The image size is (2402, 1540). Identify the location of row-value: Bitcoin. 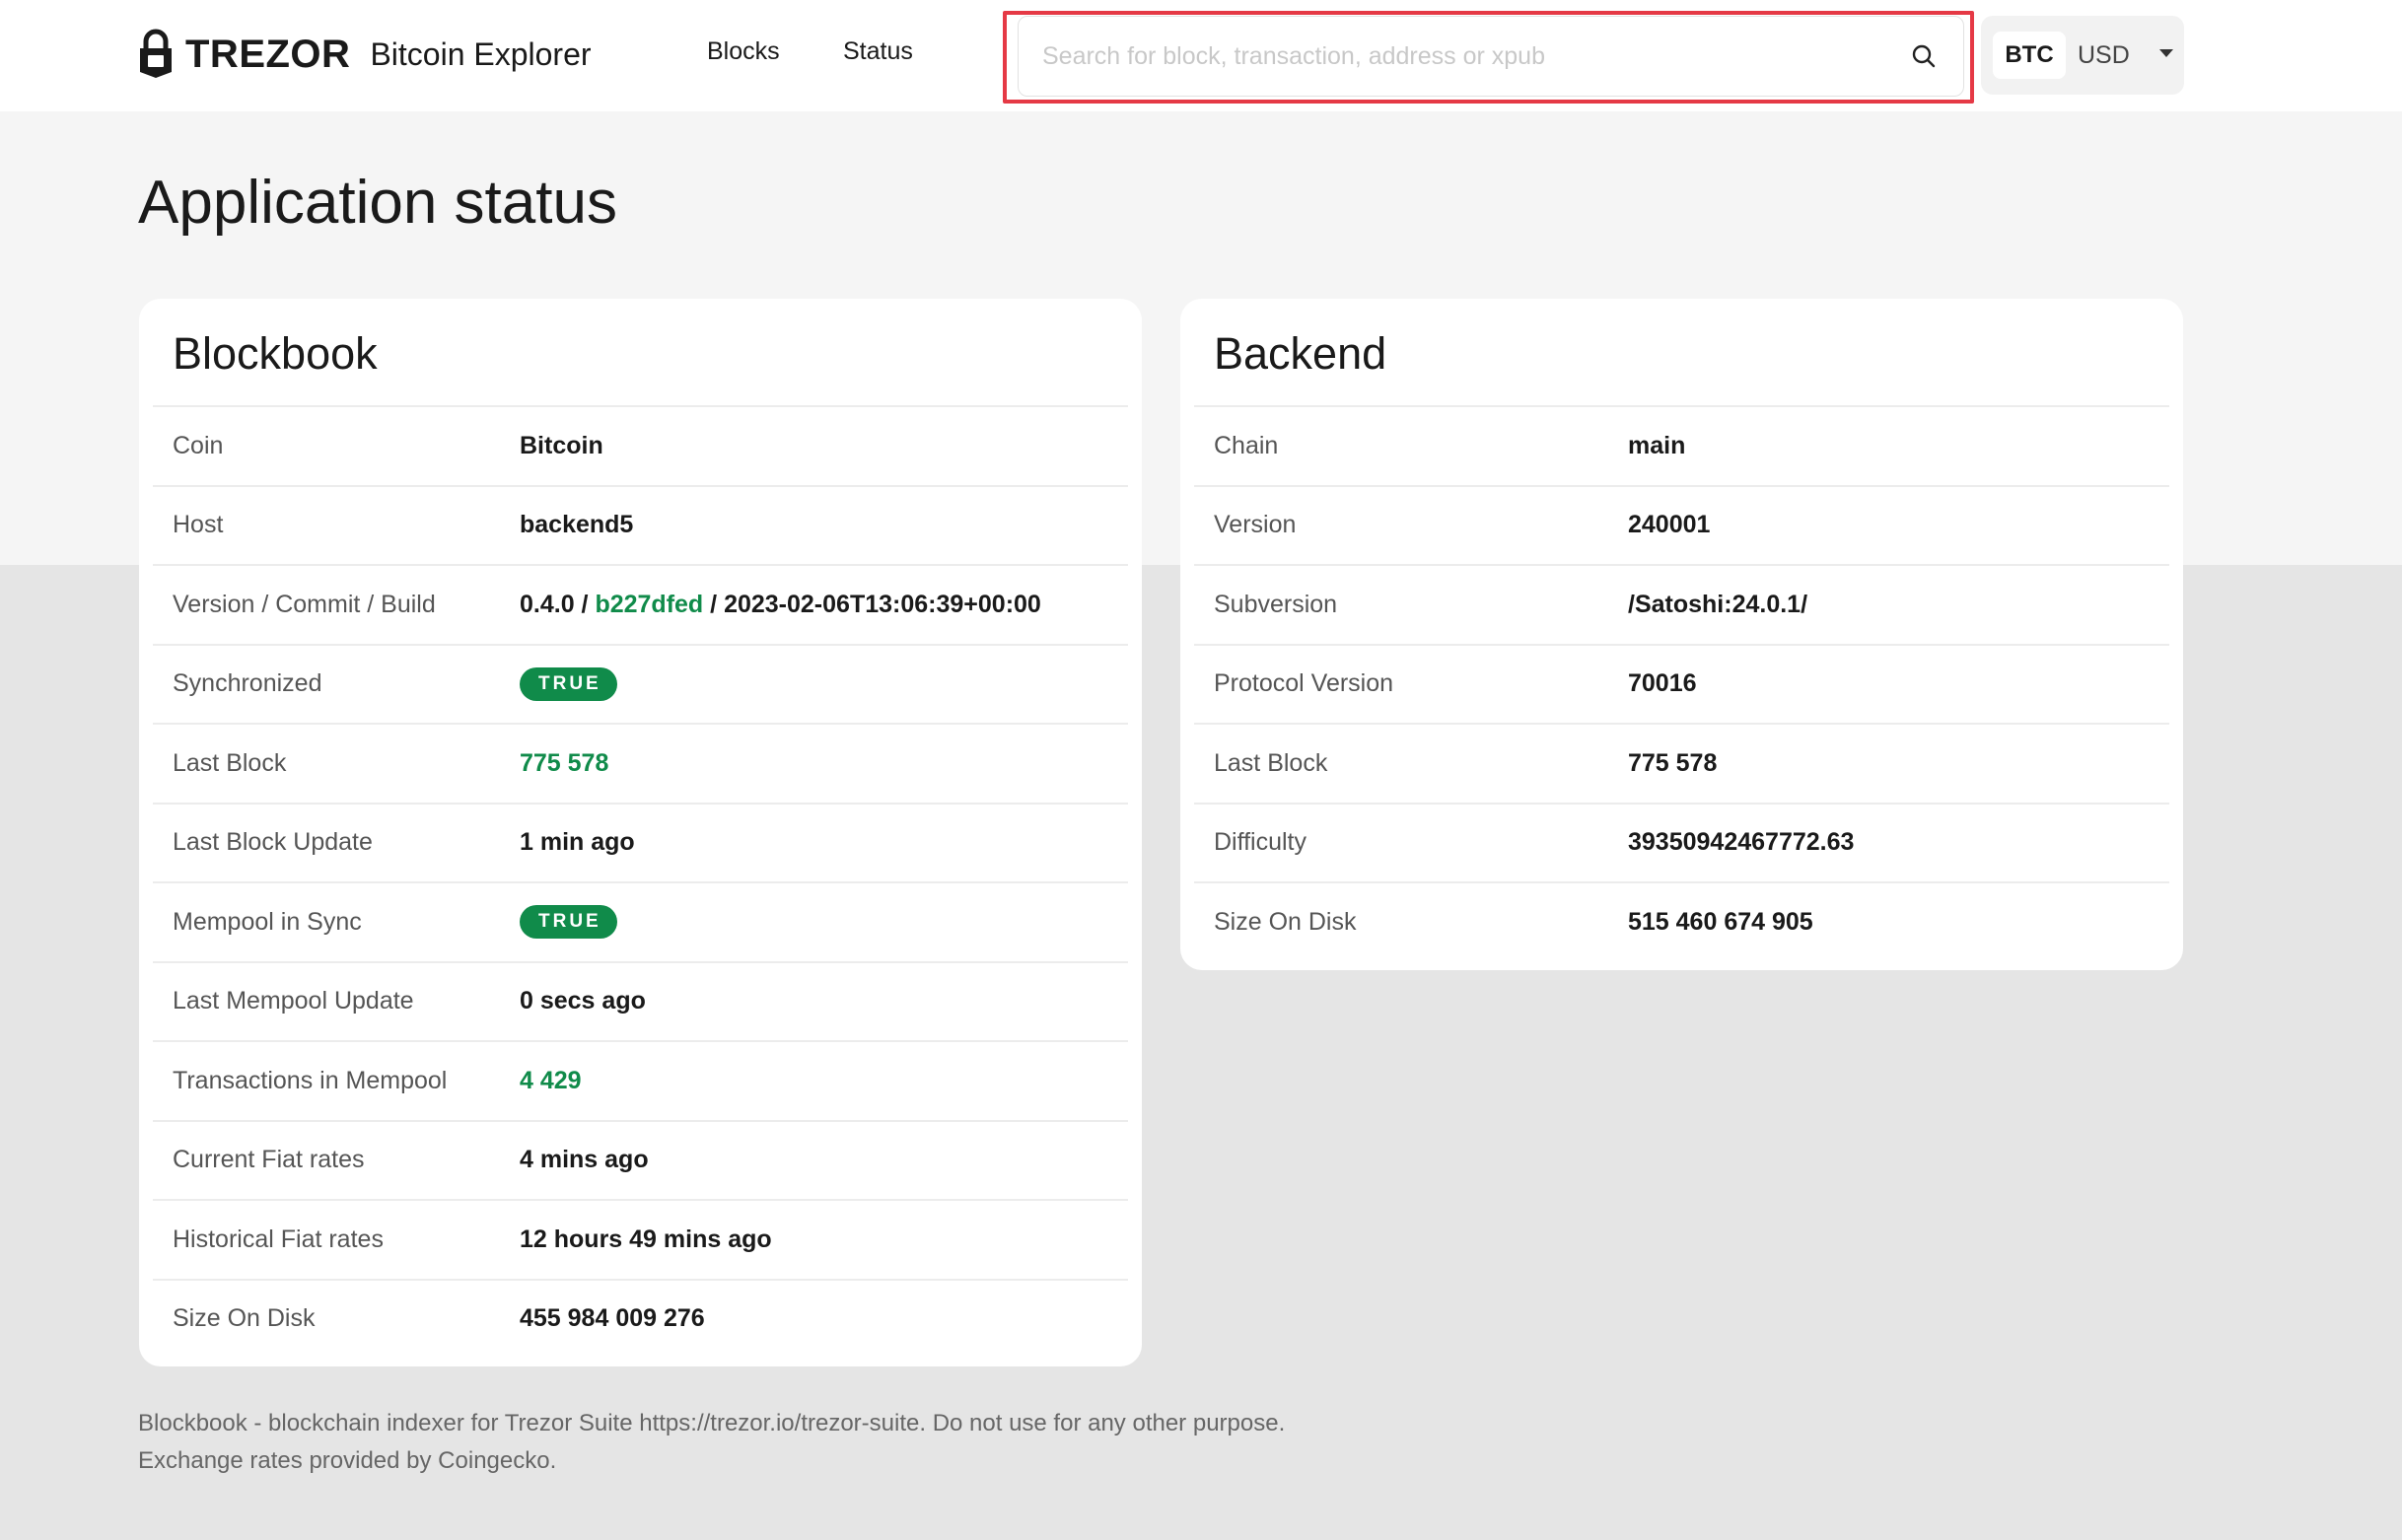
(561, 445).